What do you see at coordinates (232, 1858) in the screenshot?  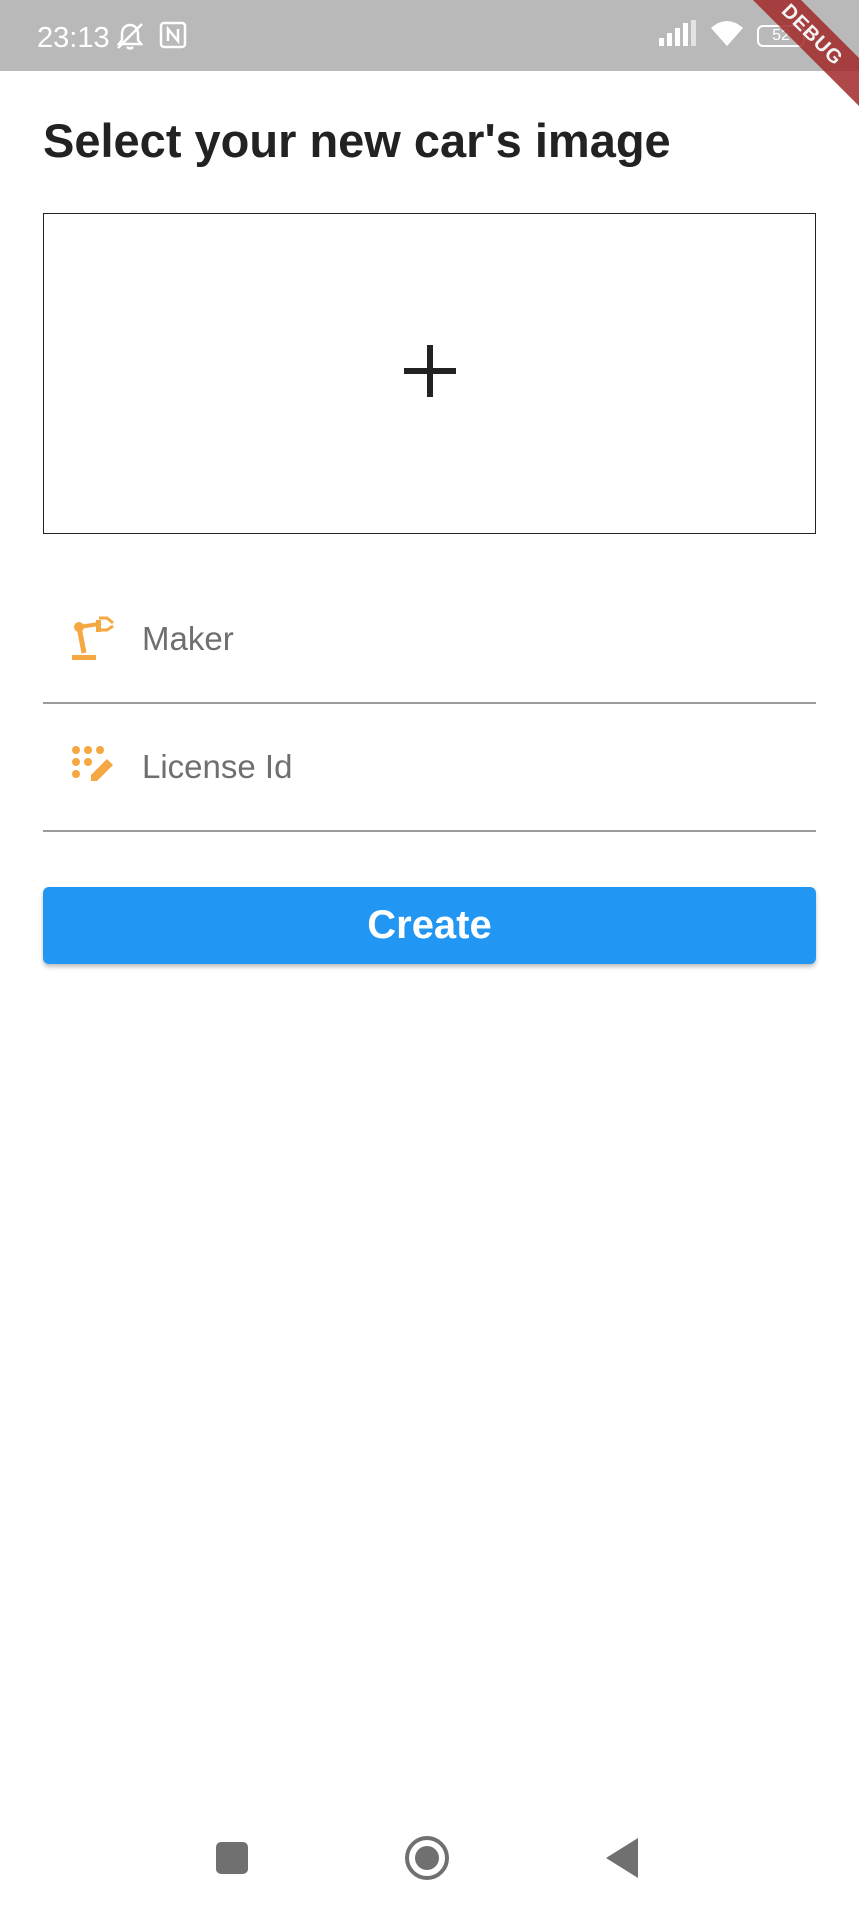 I see `recents-icon` at bounding box center [232, 1858].